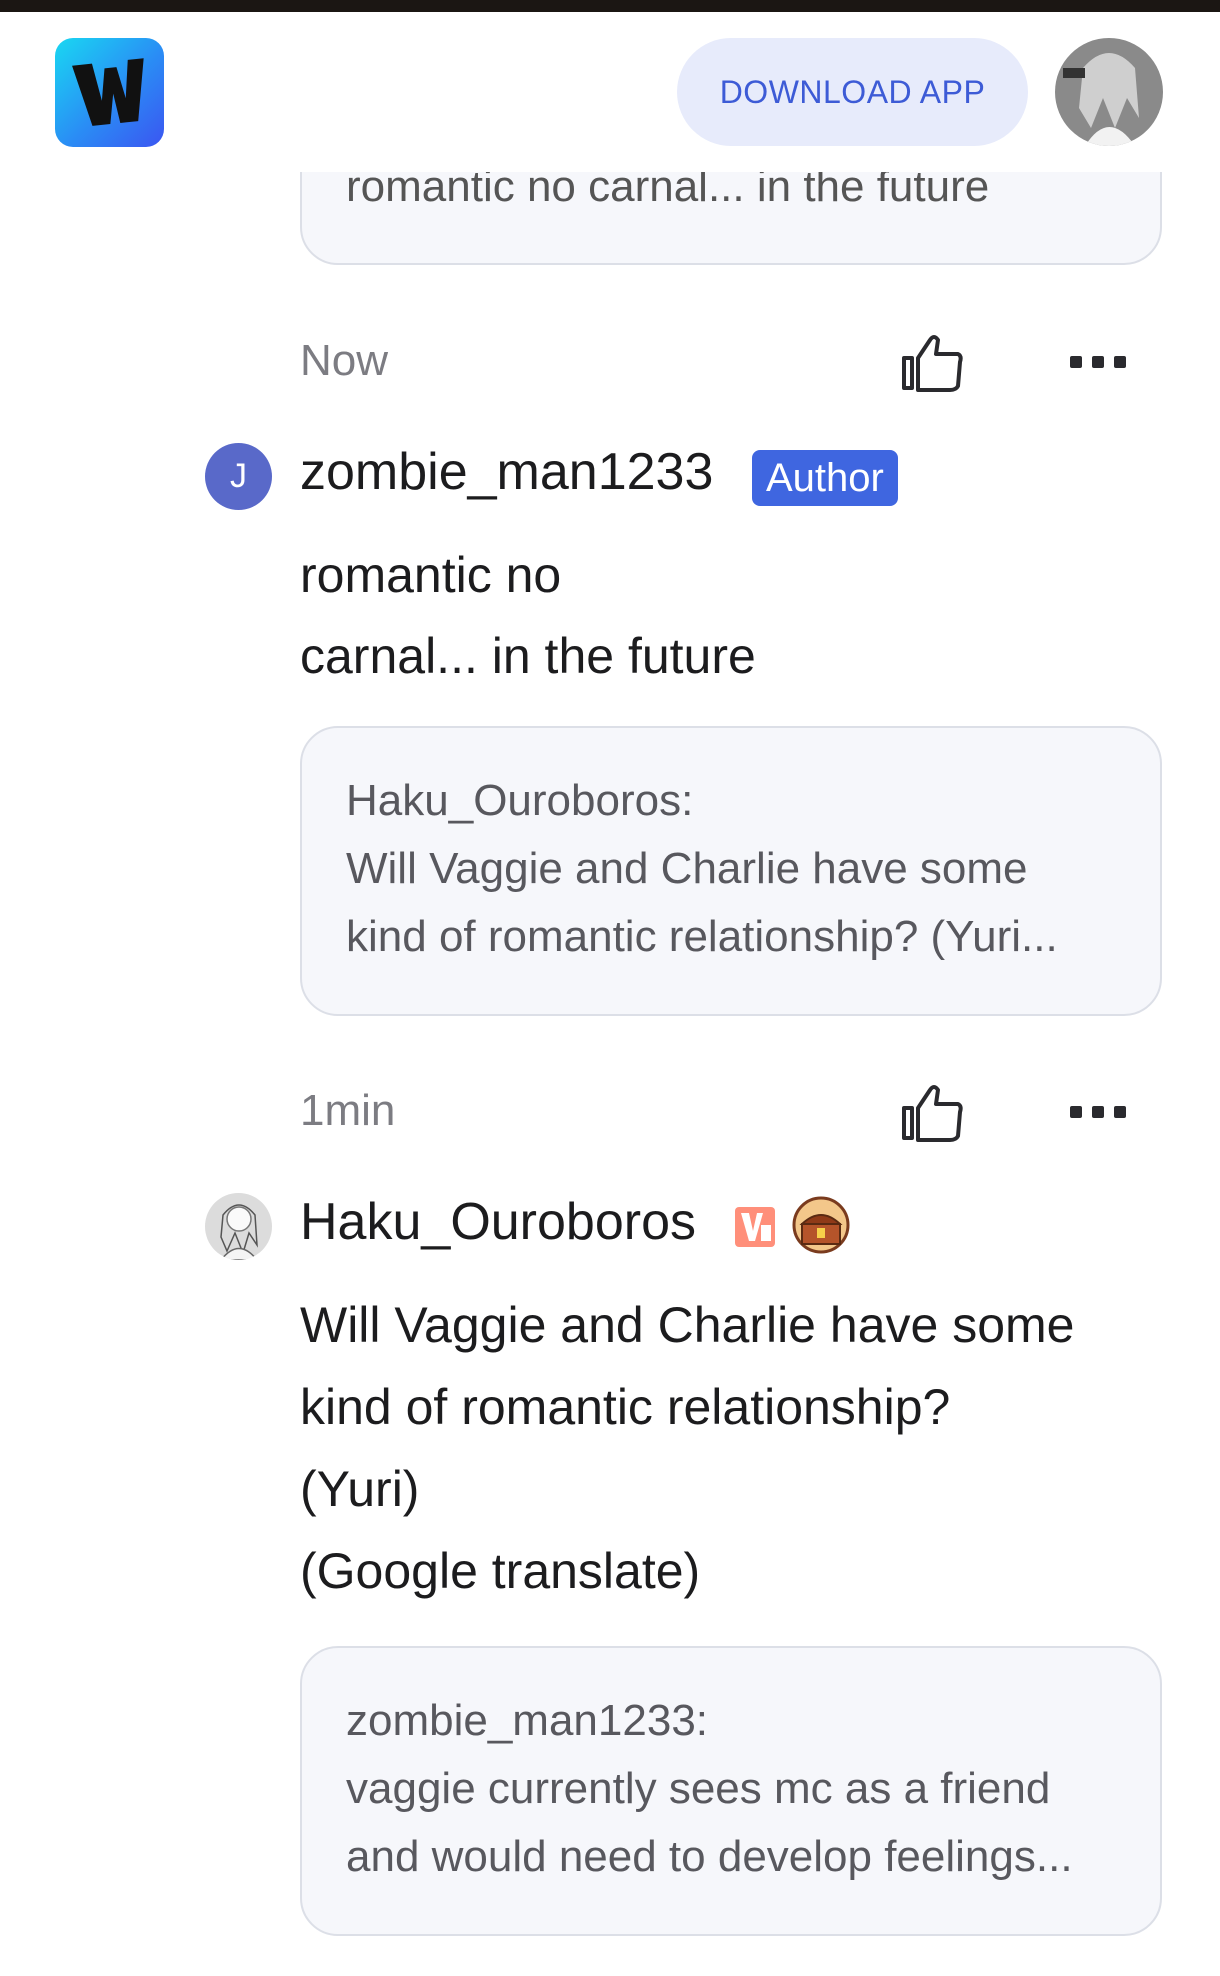 This screenshot has height=1976, width=1220. I want to click on comment-username: zombie_man1233, so click(506, 472).